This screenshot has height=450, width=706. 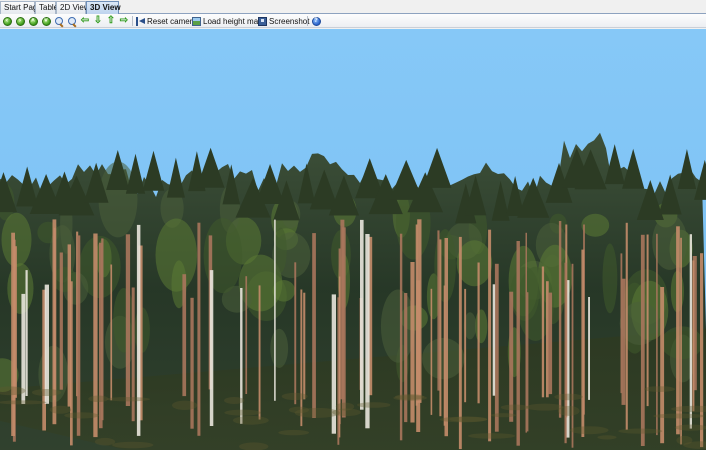 What do you see at coordinates (73, 7) in the screenshot?
I see `tab-2d-view: 2D View` at bounding box center [73, 7].